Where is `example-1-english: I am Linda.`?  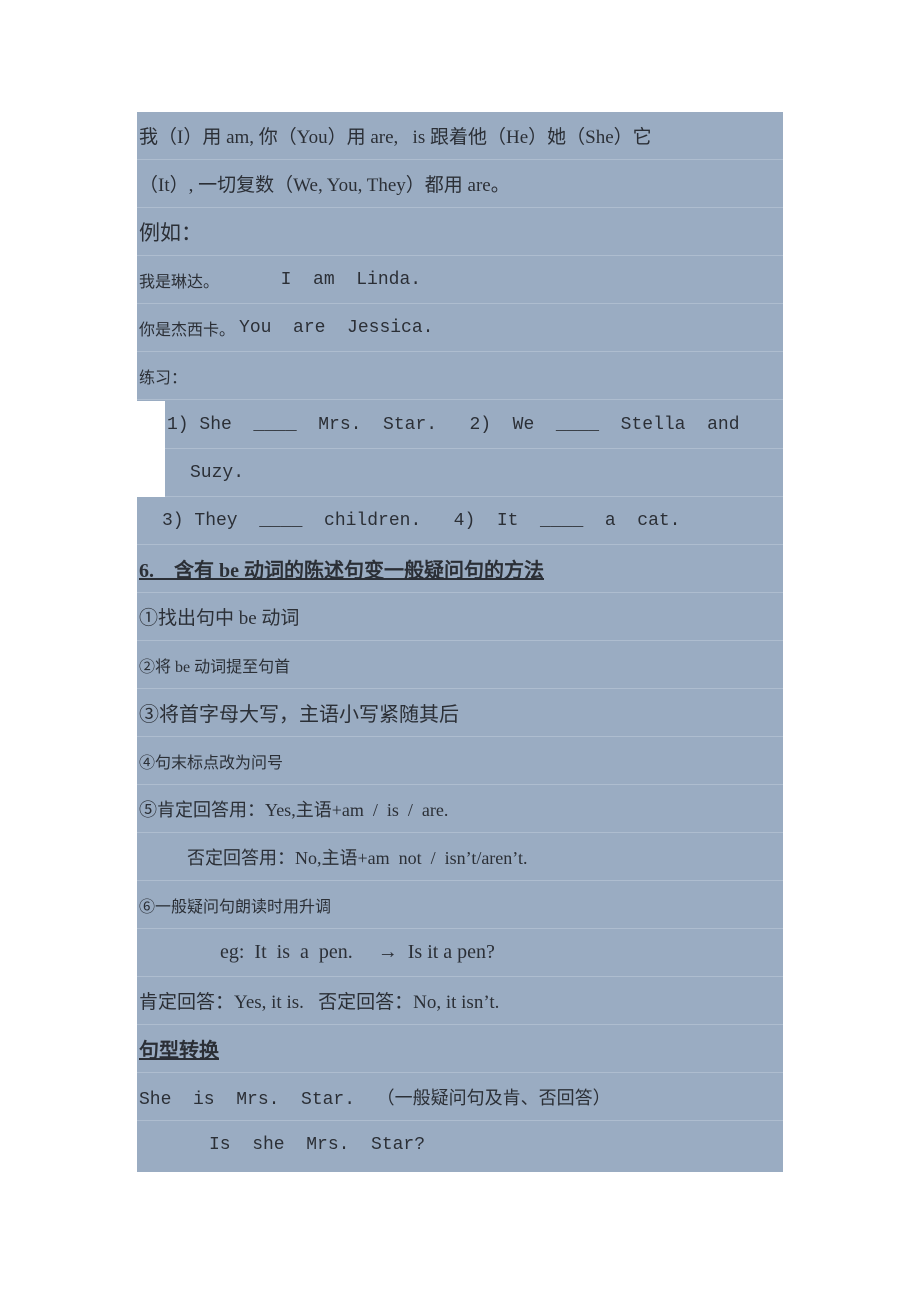
example-1-english: I am Linda. is located at coordinates (340, 279).